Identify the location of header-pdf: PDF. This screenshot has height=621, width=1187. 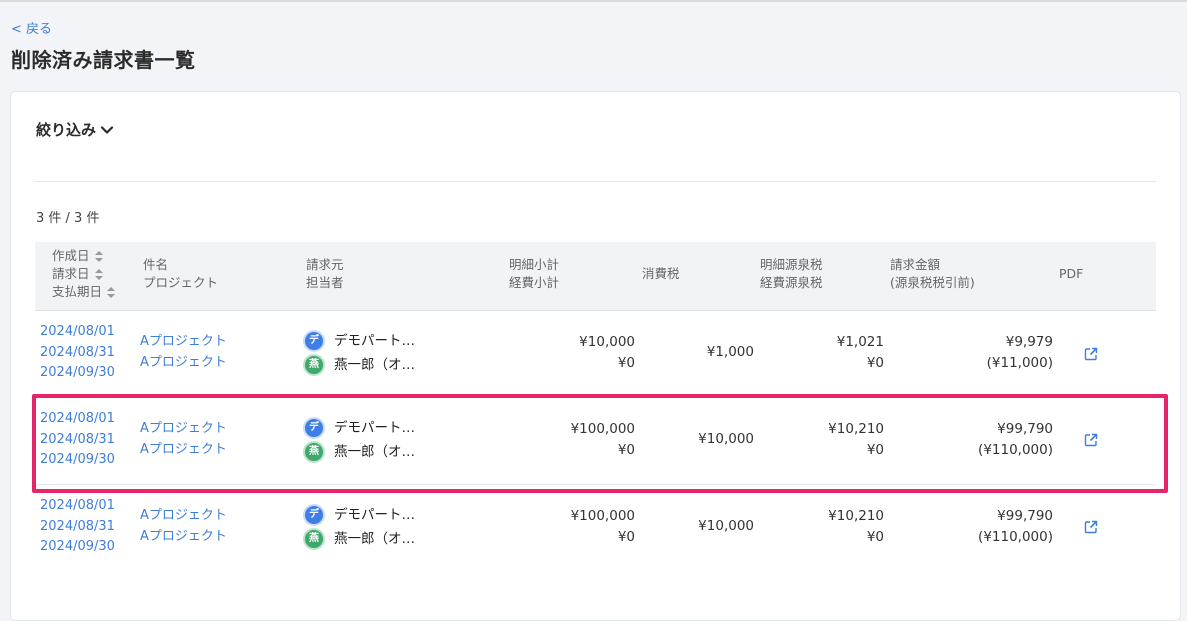
(1071, 273).